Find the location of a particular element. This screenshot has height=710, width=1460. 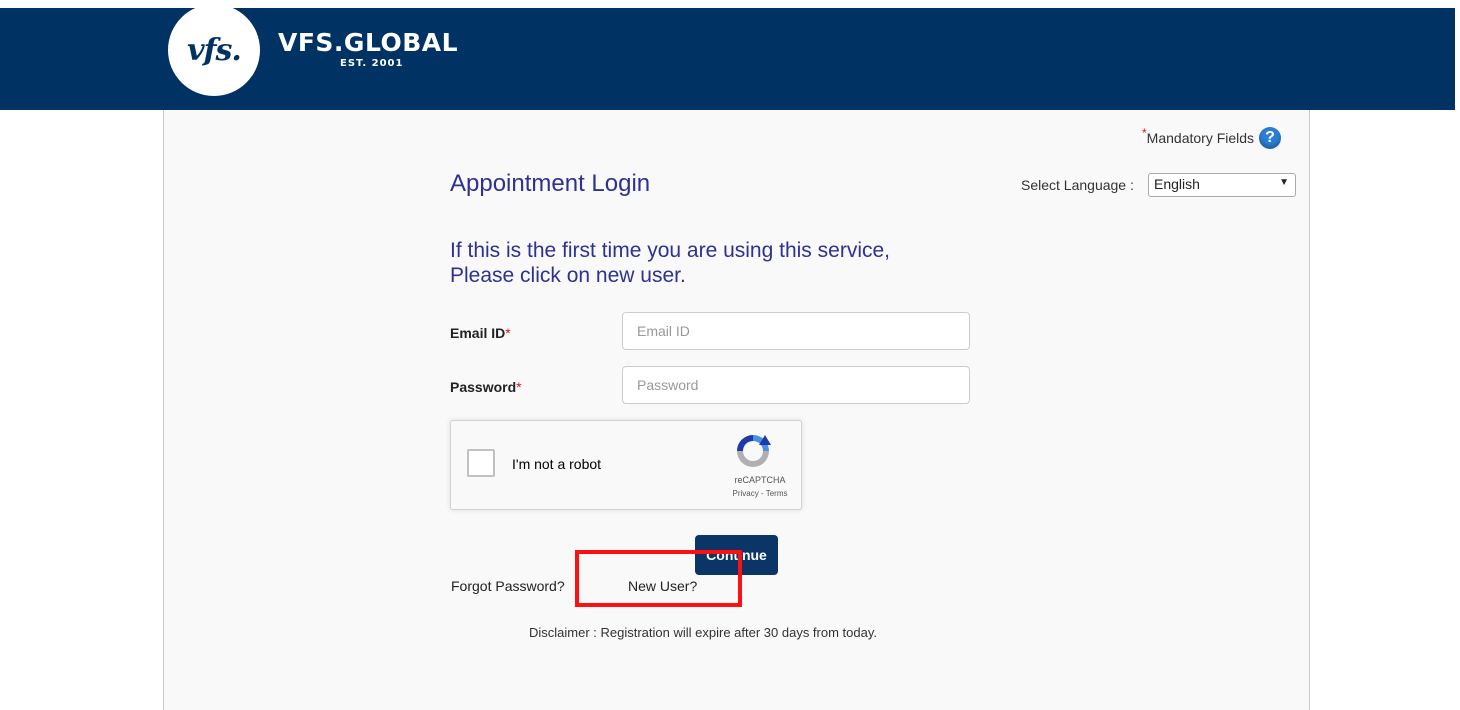

mandatory-fields-note: * Mandatory Fields ? is located at coordinates (1212, 137).